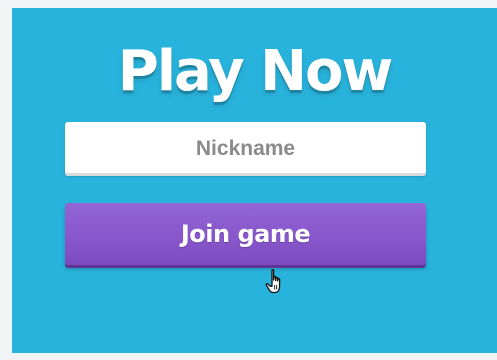 The image size is (497, 360). Describe the element at coordinates (245, 149) in the screenshot. I see `nickname-input` at that location.